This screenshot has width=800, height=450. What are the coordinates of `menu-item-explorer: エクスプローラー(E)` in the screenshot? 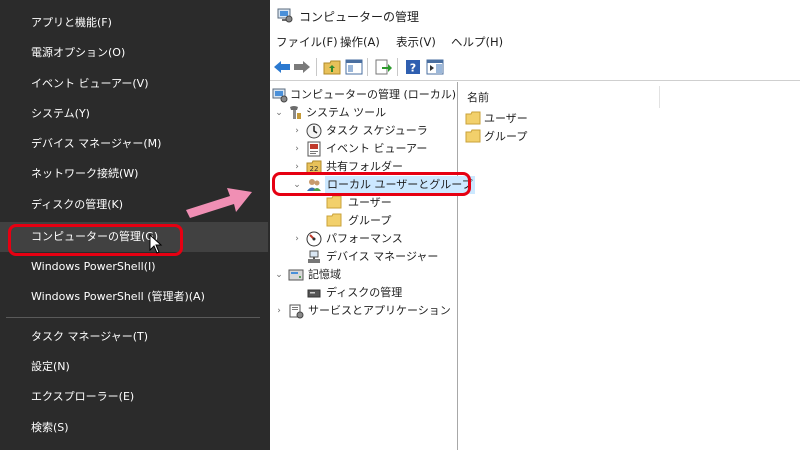 It's located at (134, 397).